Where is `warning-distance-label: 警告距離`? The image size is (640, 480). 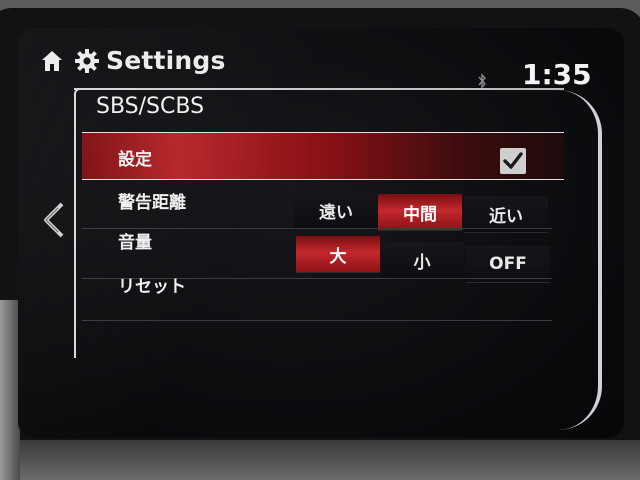 warning-distance-label: 警告距離 is located at coordinates (152, 203).